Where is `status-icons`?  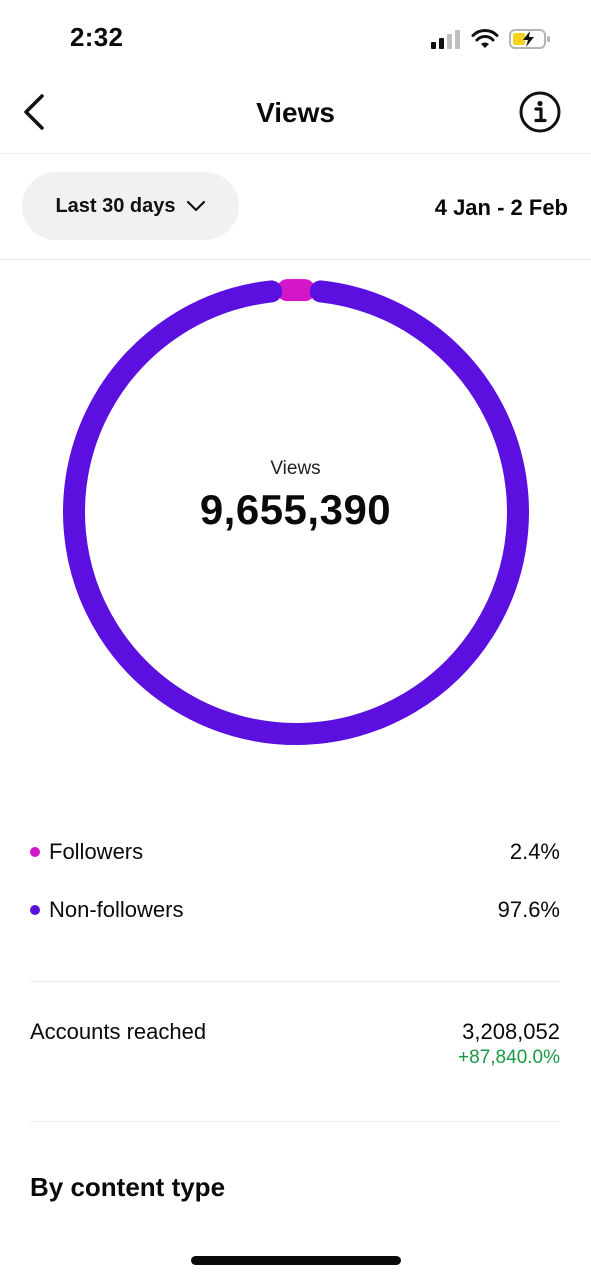 status-icons is located at coordinates (491, 39).